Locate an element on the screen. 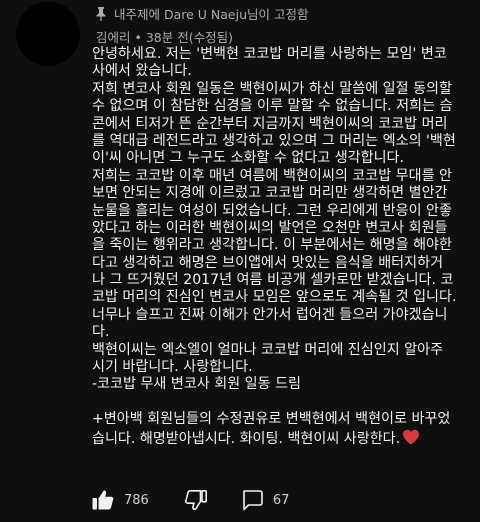 This screenshot has height=522, width=480. thumbs-down-icon is located at coordinates (195, 500).